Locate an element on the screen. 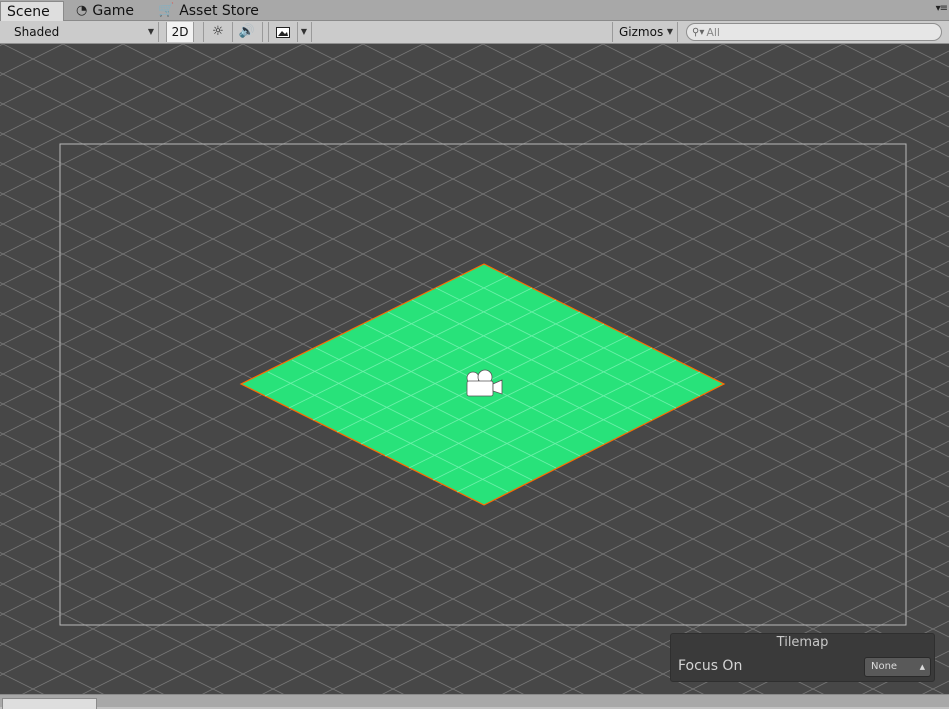 This screenshot has height=709, width=949. draw-mode-dropdown: Shaded ▼ is located at coordinates (83, 32).